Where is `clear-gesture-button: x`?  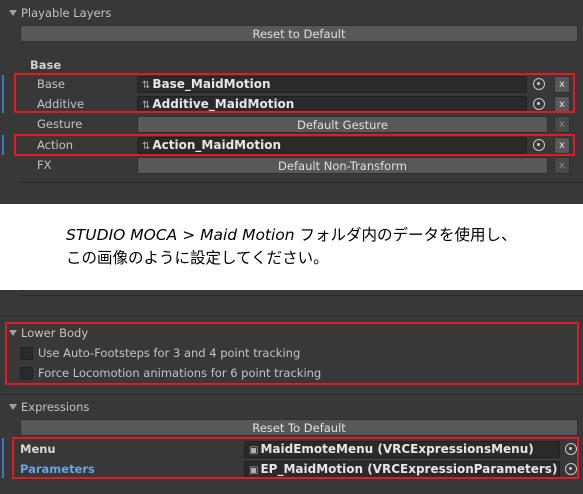
clear-gesture-button: x is located at coordinates (562, 124).